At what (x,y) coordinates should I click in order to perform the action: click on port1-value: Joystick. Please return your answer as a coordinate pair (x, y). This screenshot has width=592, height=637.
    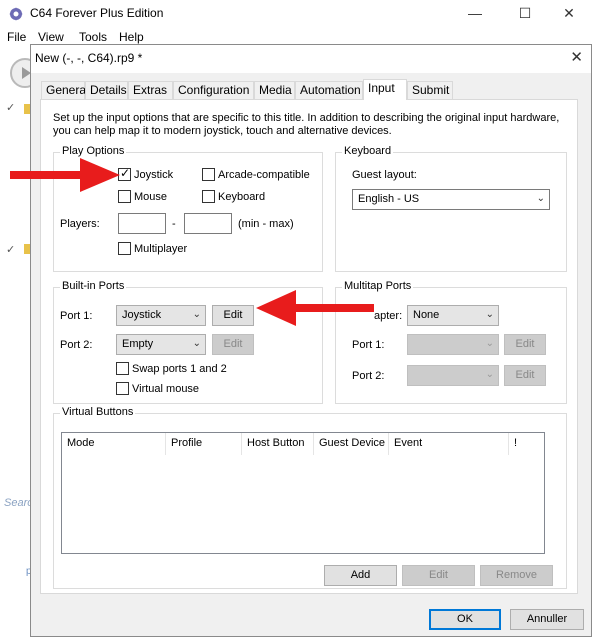
    Looking at the image, I should click on (142, 315).